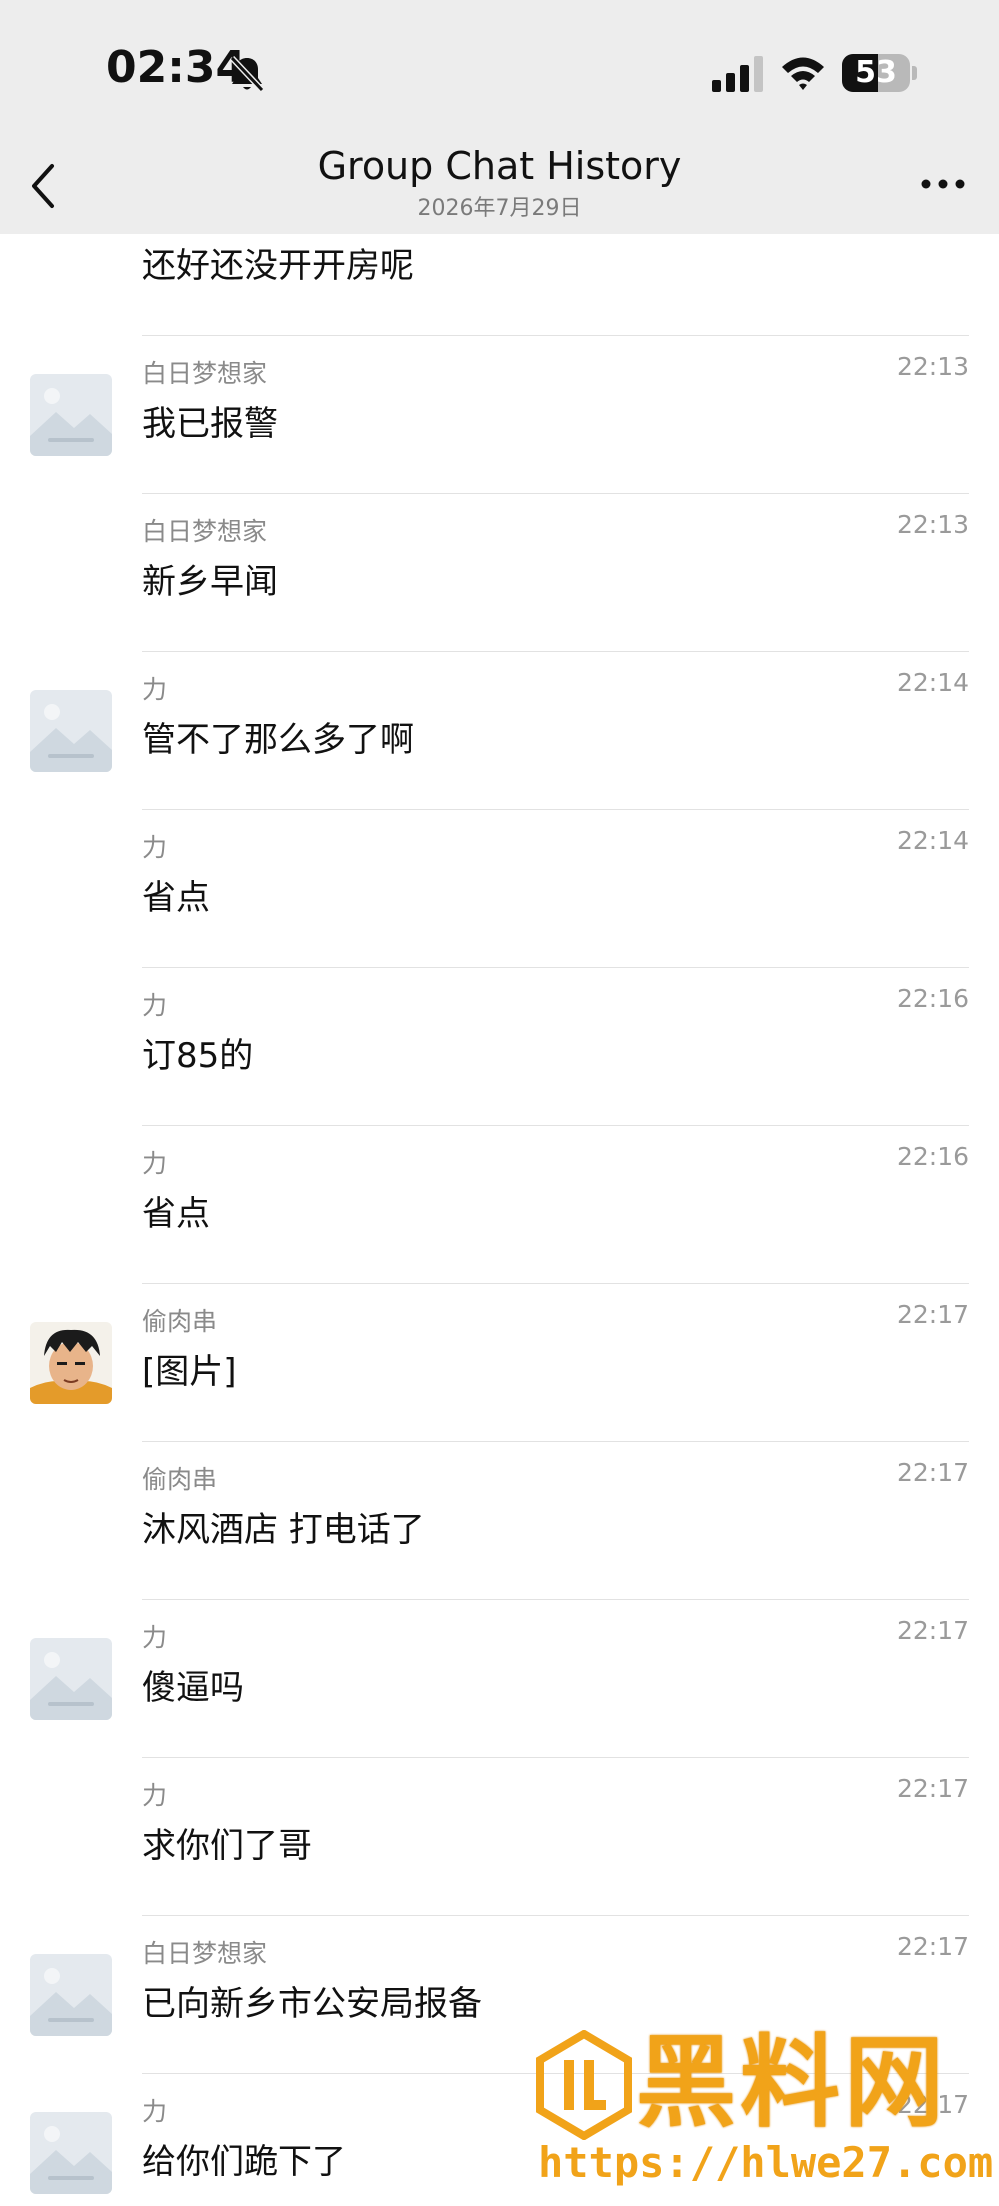 The width and height of the screenshot is (999, 2206). What do you see at coordinates (499, 1837) in the screenshot?
I see `message-row: 力 22:17 求你们了哥` at bounding box center [499, 1837].